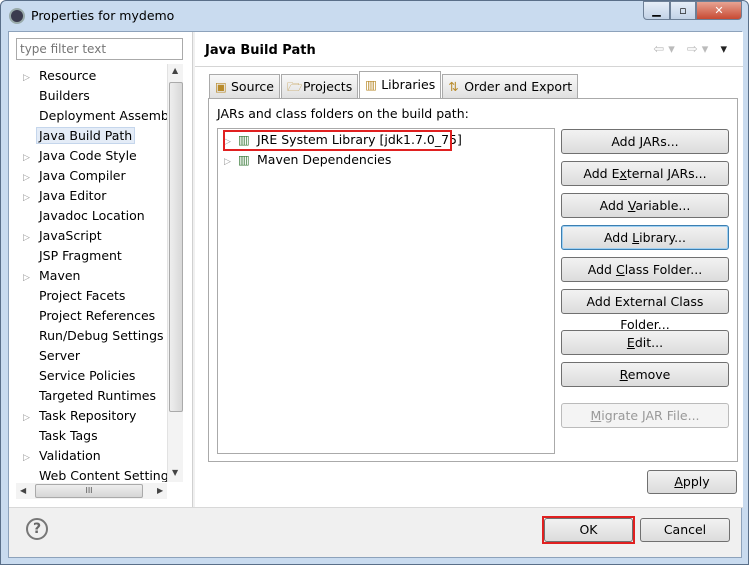 This screenshot has width=749, height=565. Describe the element at coordinates (656, 10) in the screenshot. I see `minimize-button: ▁` at that location.